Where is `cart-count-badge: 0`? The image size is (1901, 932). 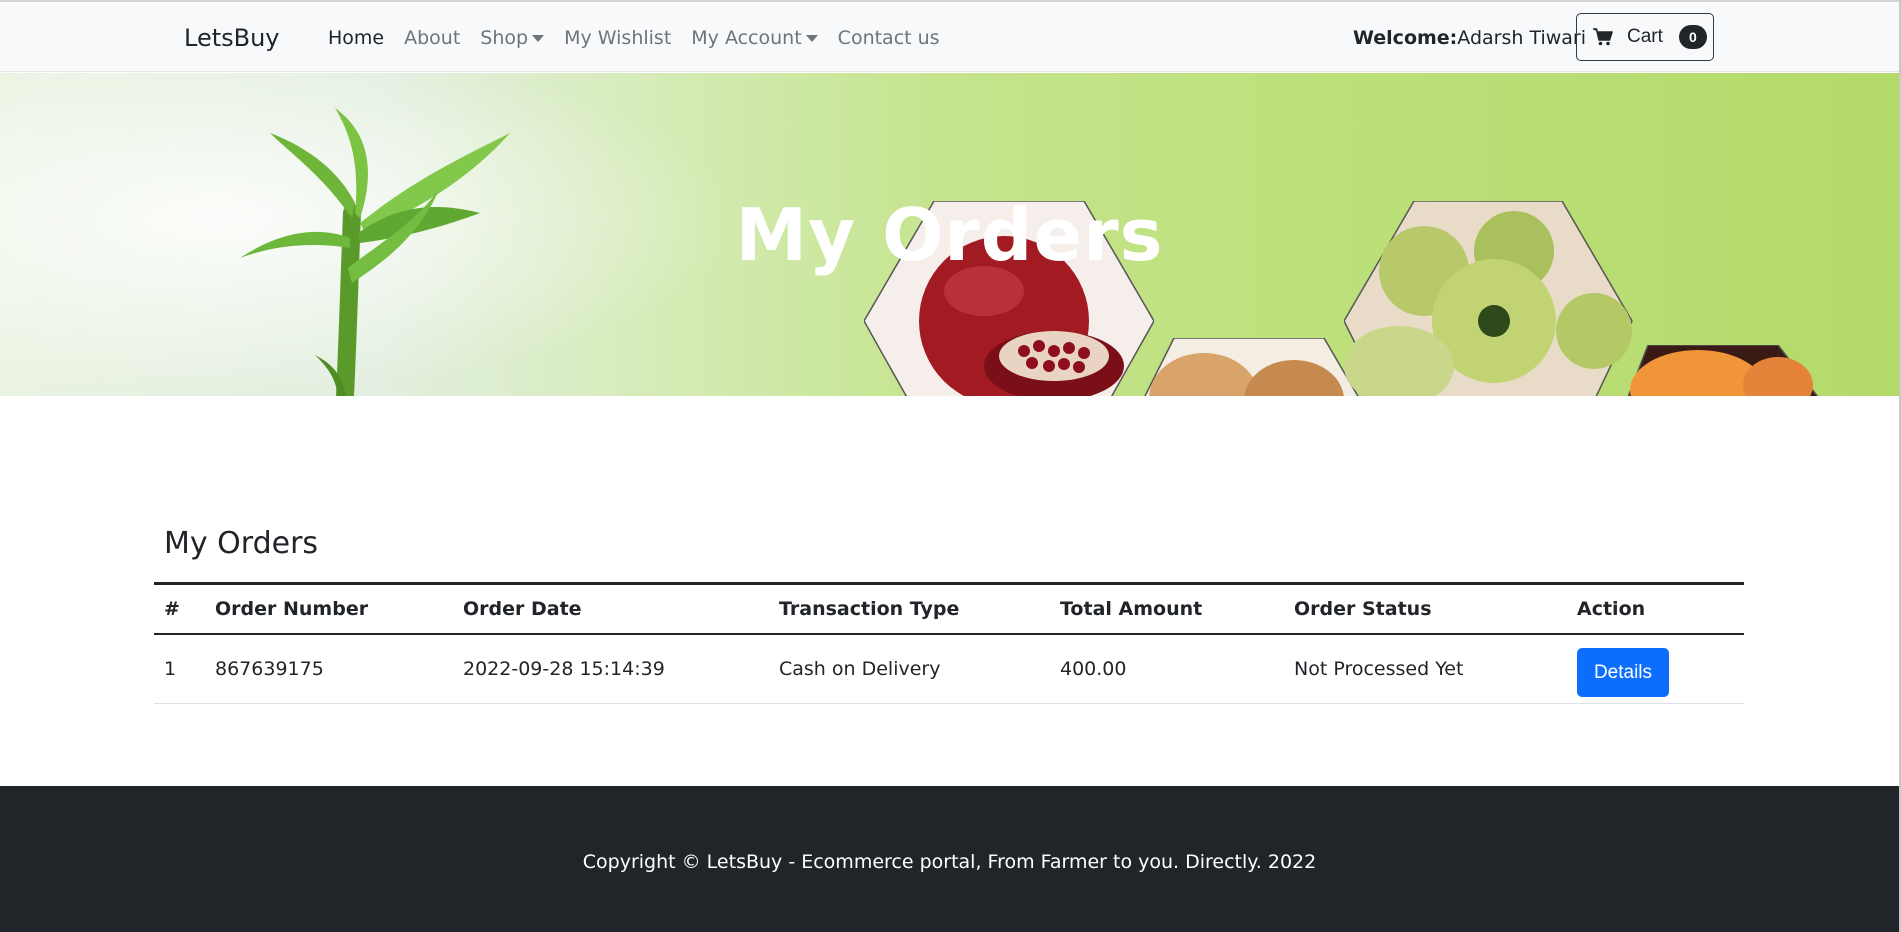 cart-count-badge: 0 is located at coordinates (1692, 37).